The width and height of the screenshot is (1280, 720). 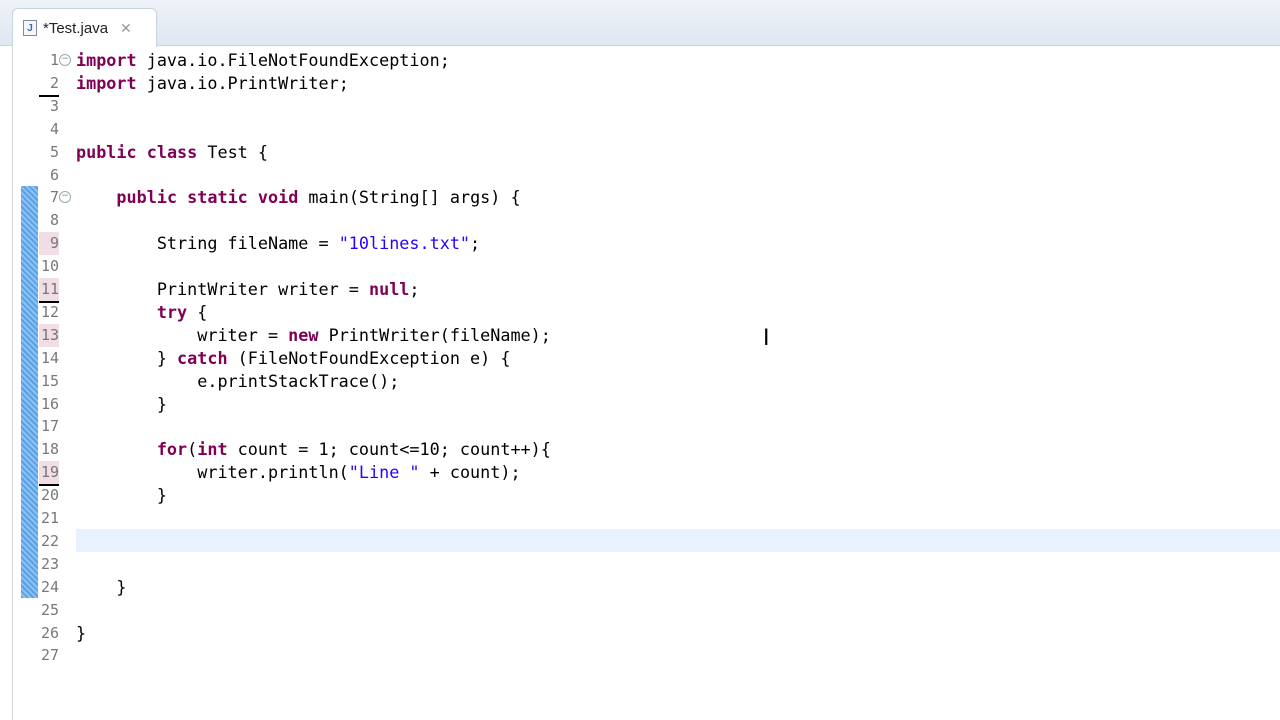 What do you see at coordinates (278, 197) in the screenshot?
I see `keyword: void` at bounding box center [278, 197].